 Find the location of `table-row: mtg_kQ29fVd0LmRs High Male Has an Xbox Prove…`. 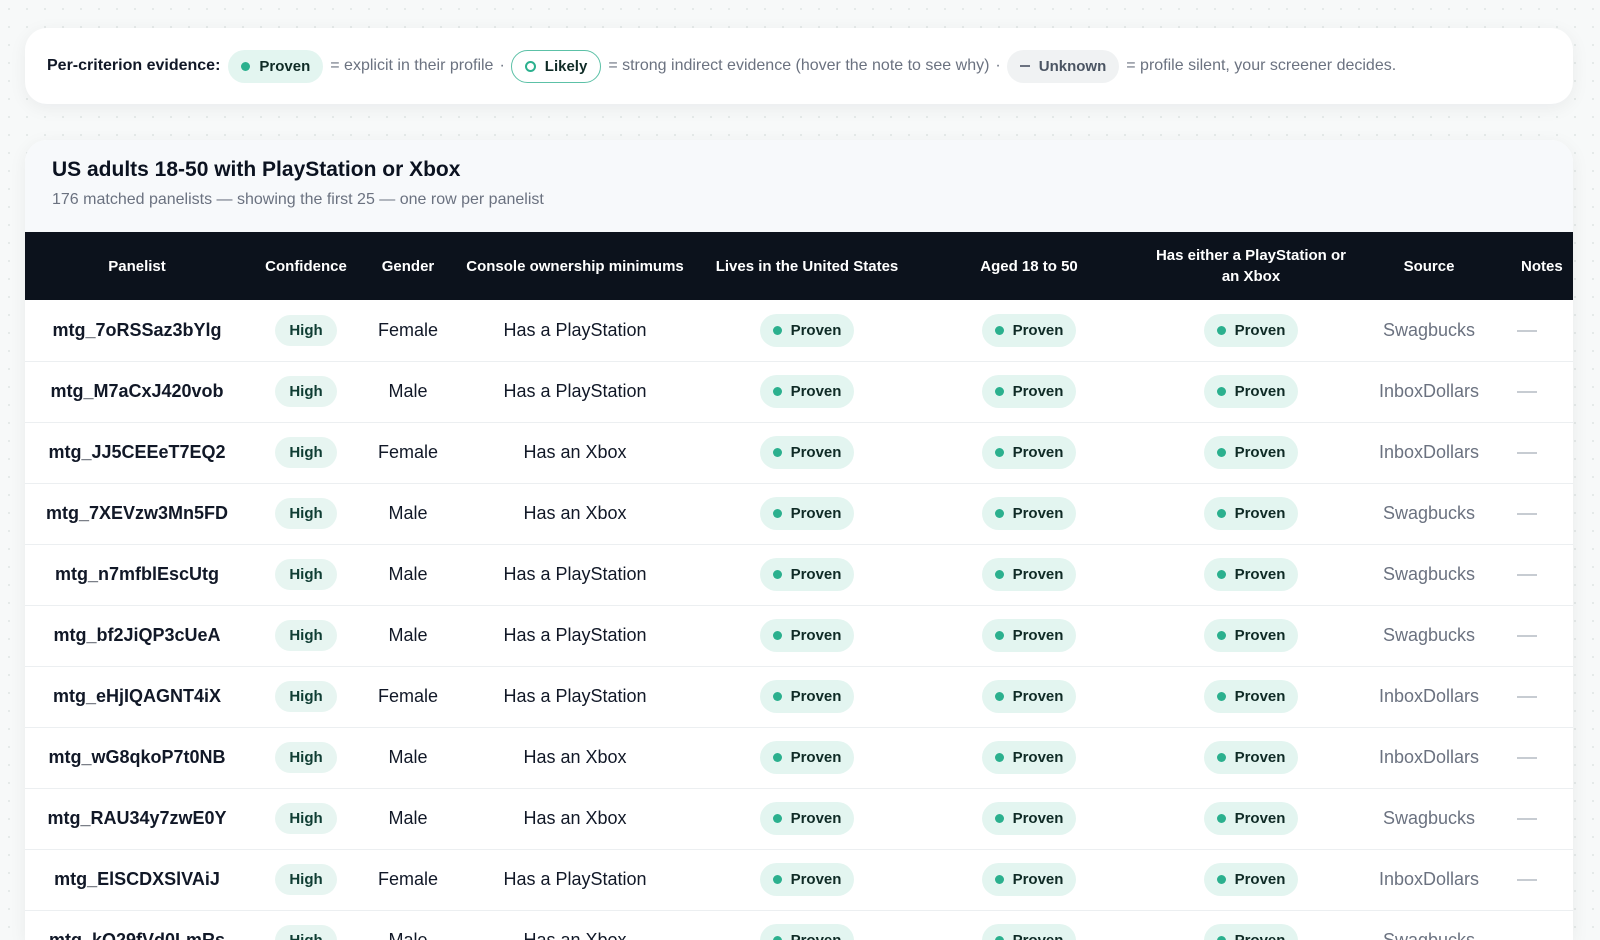

table-row: mtg_kQ29fVd0LmRs High Male Has an Xbox Prove… is located at coordinates (799, 925).